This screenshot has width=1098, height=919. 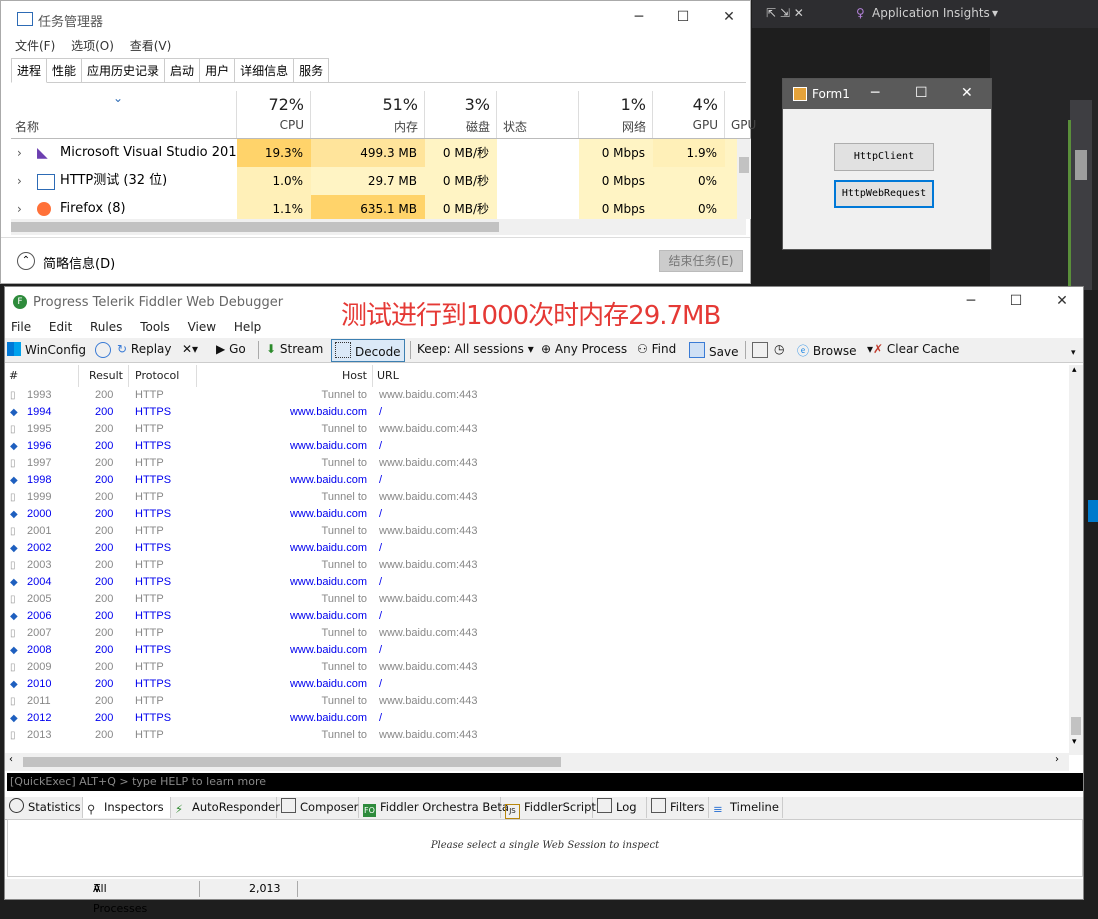 What do you see at coordinates (884, 194) in the screenshot?
I see `httpwebrequest-button: HttpWebRequest` at bounding box center [884, 194].